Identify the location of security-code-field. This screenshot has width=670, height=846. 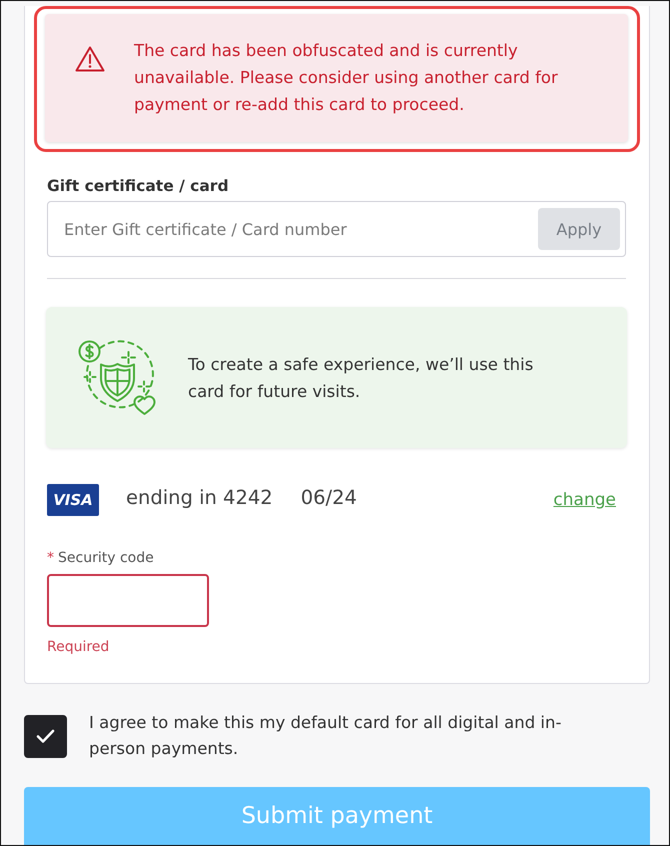
(128, 600).